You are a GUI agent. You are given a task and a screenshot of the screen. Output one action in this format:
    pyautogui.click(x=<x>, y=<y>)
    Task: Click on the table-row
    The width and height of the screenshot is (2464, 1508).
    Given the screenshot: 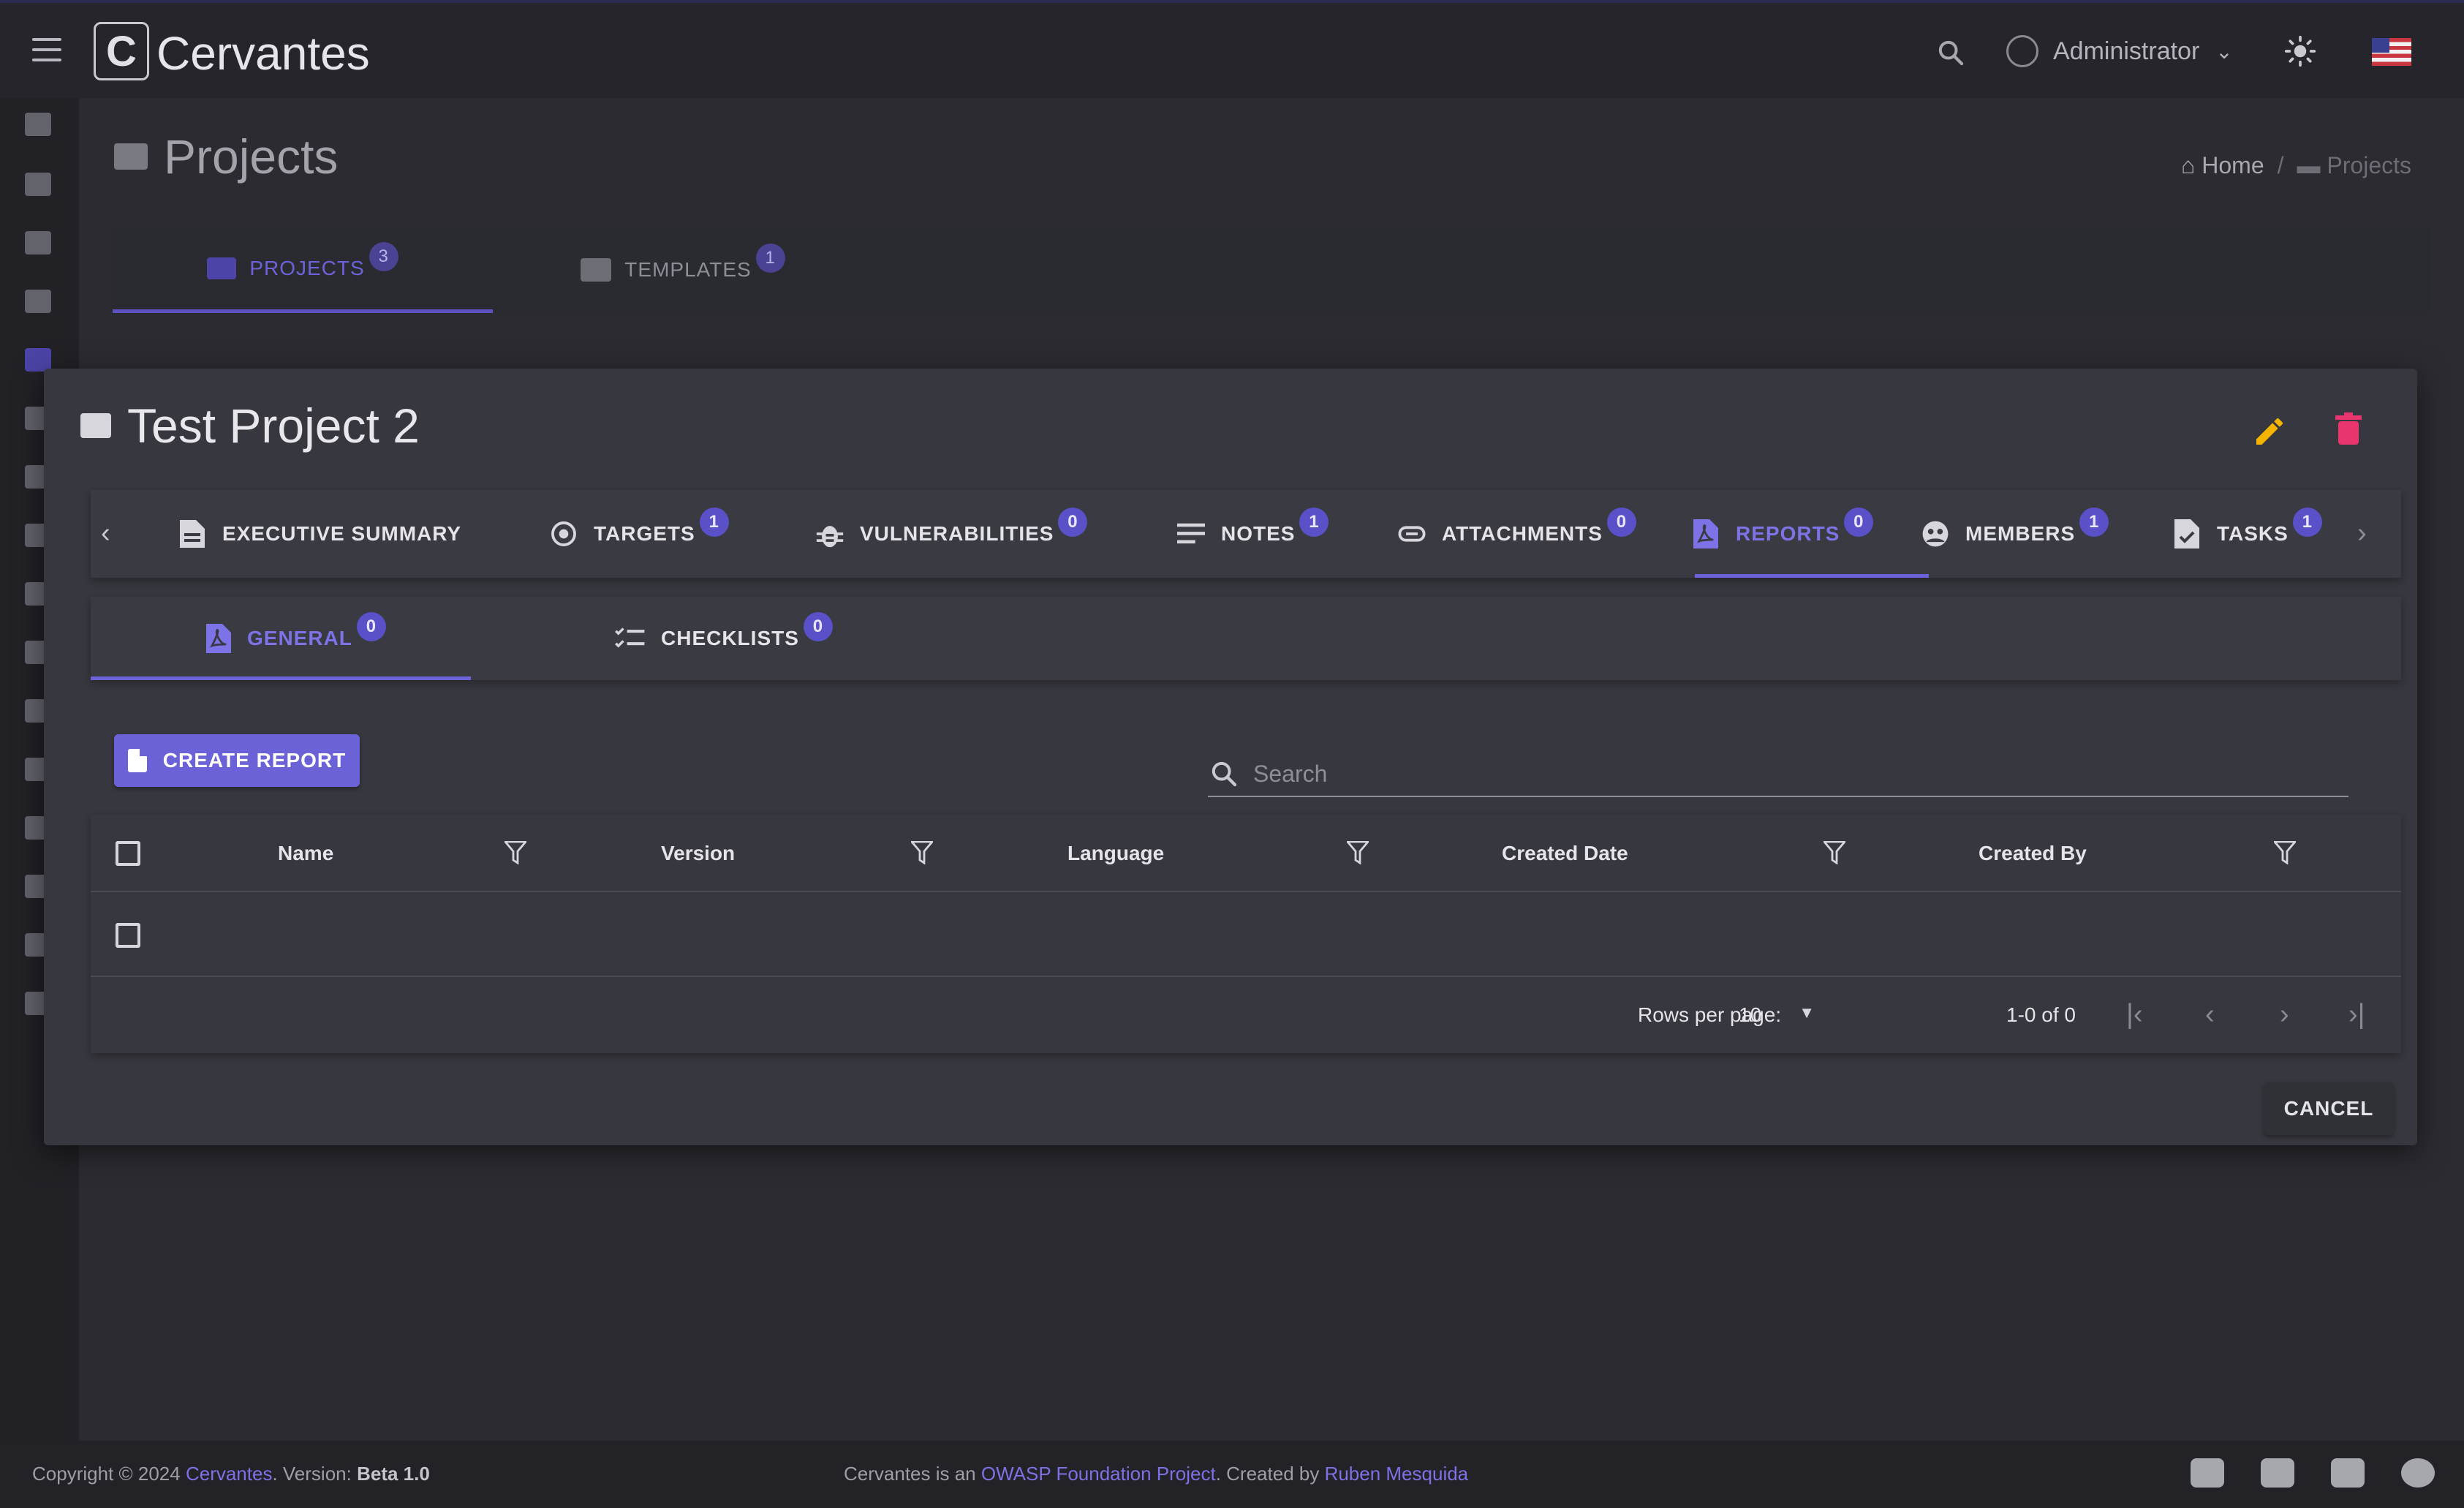 What is the action you would take?
    pyautogui.click(x=1246, y=935)
    